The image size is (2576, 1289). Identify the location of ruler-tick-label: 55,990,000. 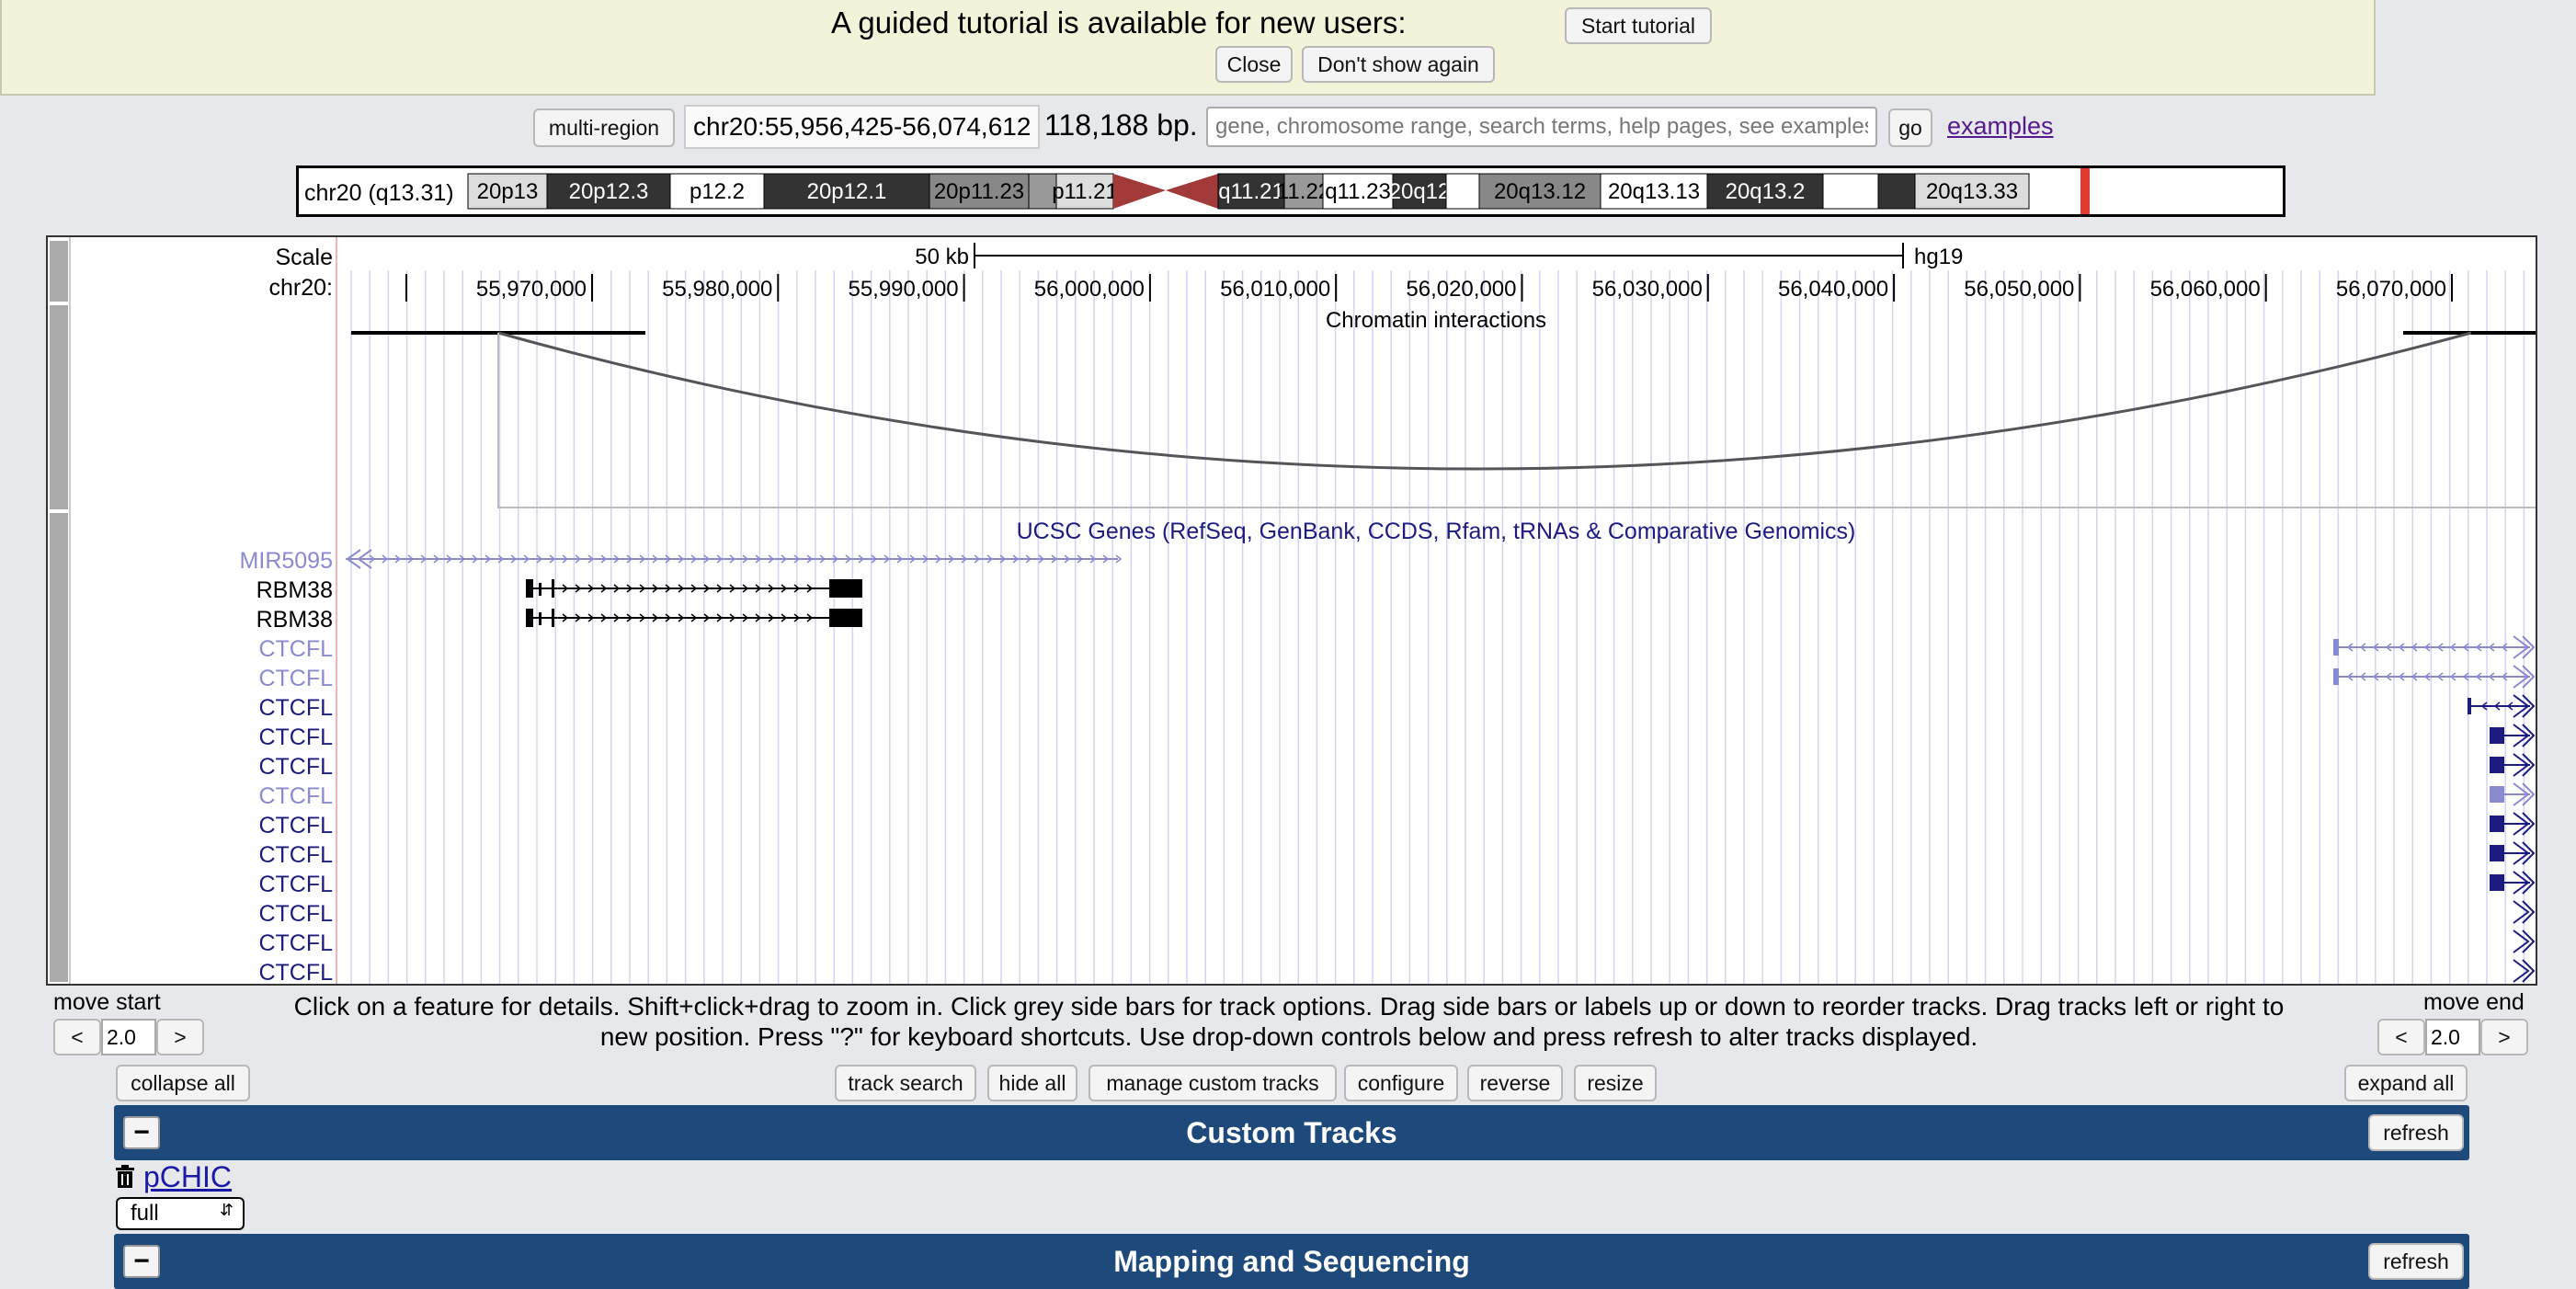
(903, 289).